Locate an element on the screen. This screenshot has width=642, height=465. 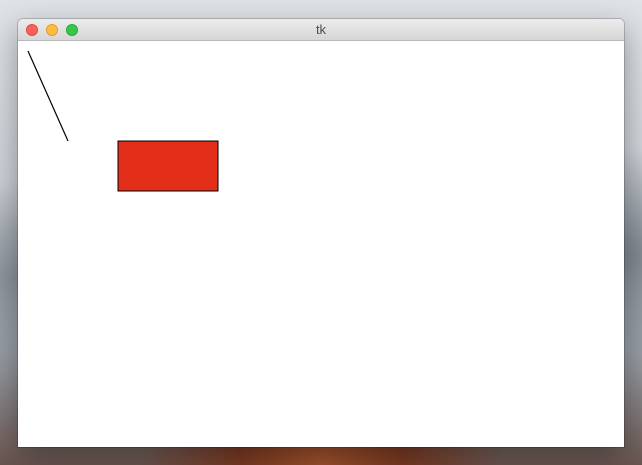
window-title: tk is located at coordinates (321, 29).